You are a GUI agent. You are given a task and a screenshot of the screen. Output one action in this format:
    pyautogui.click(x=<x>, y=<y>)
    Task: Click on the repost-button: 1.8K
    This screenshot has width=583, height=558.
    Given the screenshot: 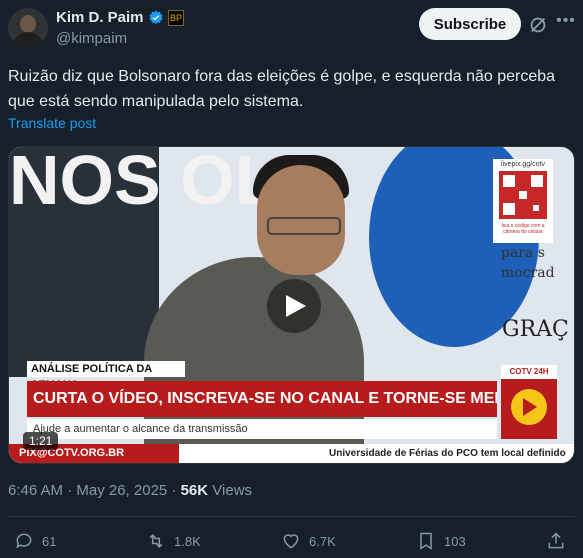 What is the action you would take?
    pyautogui.click(x=173, y=541)
    